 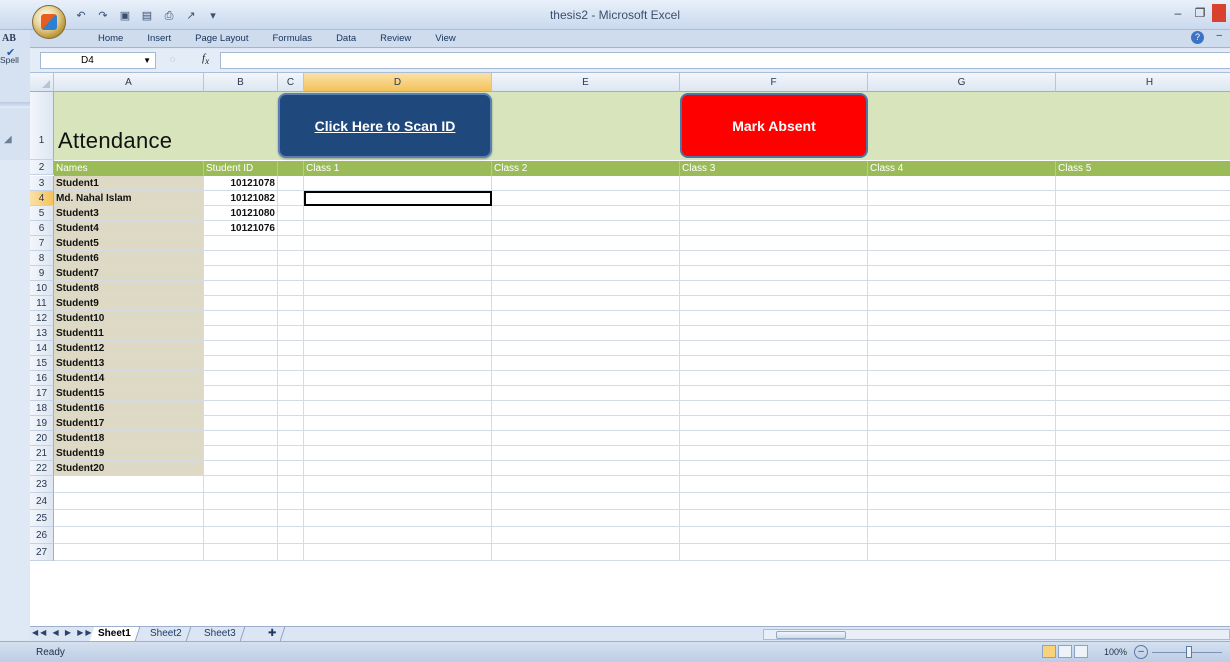 I want to click on tab-view: View, so click(x=445, y=39).